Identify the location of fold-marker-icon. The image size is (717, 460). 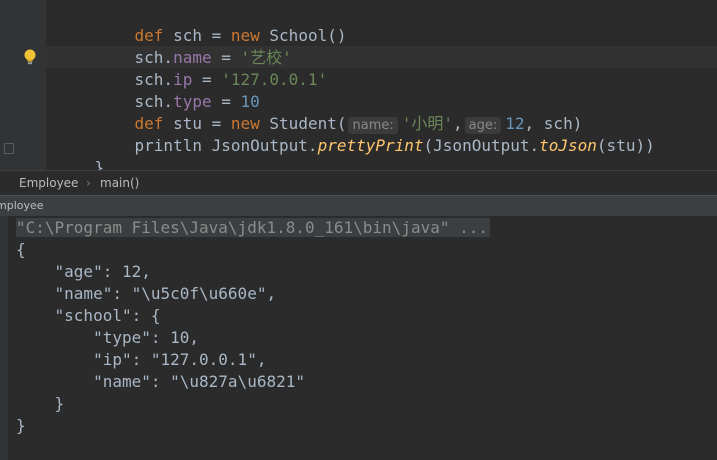
(9, 148).